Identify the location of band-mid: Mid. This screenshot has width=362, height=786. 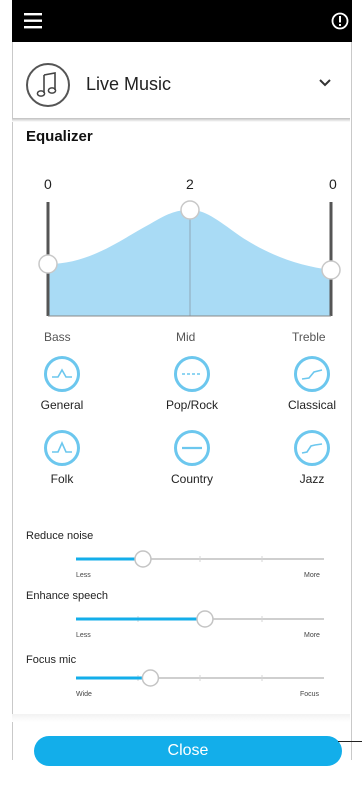
(186, 337).